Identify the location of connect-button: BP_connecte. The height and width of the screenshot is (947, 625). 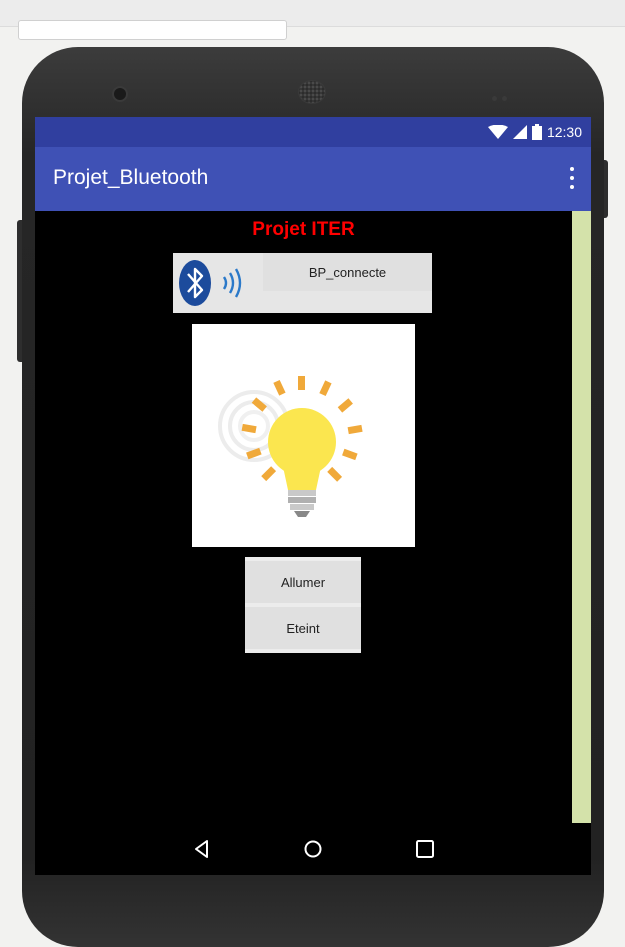
(347, 272).